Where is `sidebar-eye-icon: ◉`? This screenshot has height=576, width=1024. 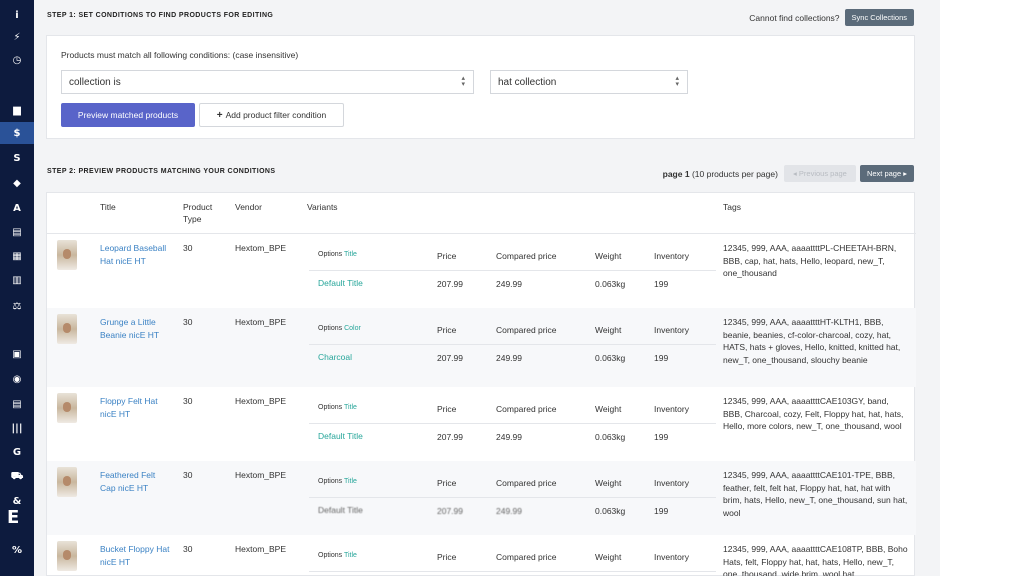 sidebar-eye-icon: ◉ is located at coordinates (17, 379).